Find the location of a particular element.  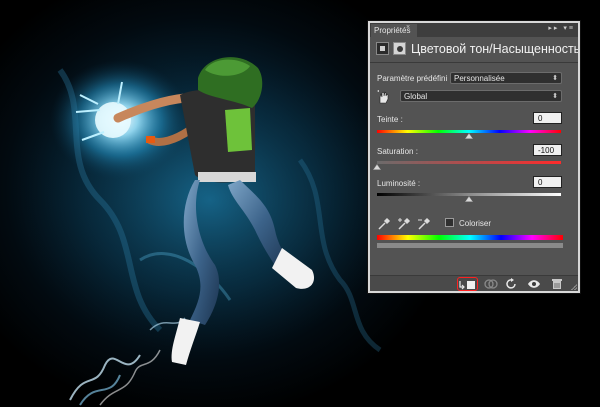

lightness-label: Luminosité : is located at coordinates (399, 183).